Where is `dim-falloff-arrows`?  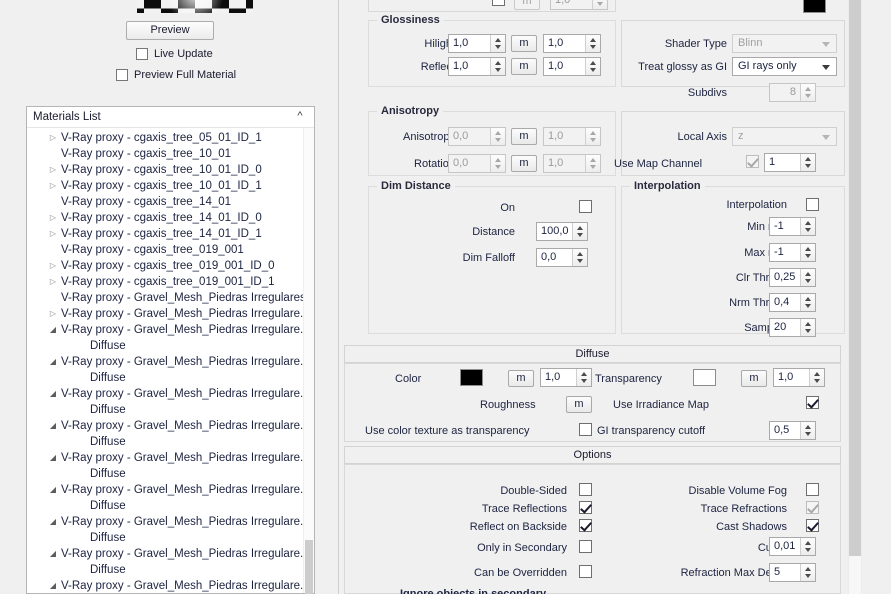
dim-falloff-arrows is located at coordinates (579, 257).